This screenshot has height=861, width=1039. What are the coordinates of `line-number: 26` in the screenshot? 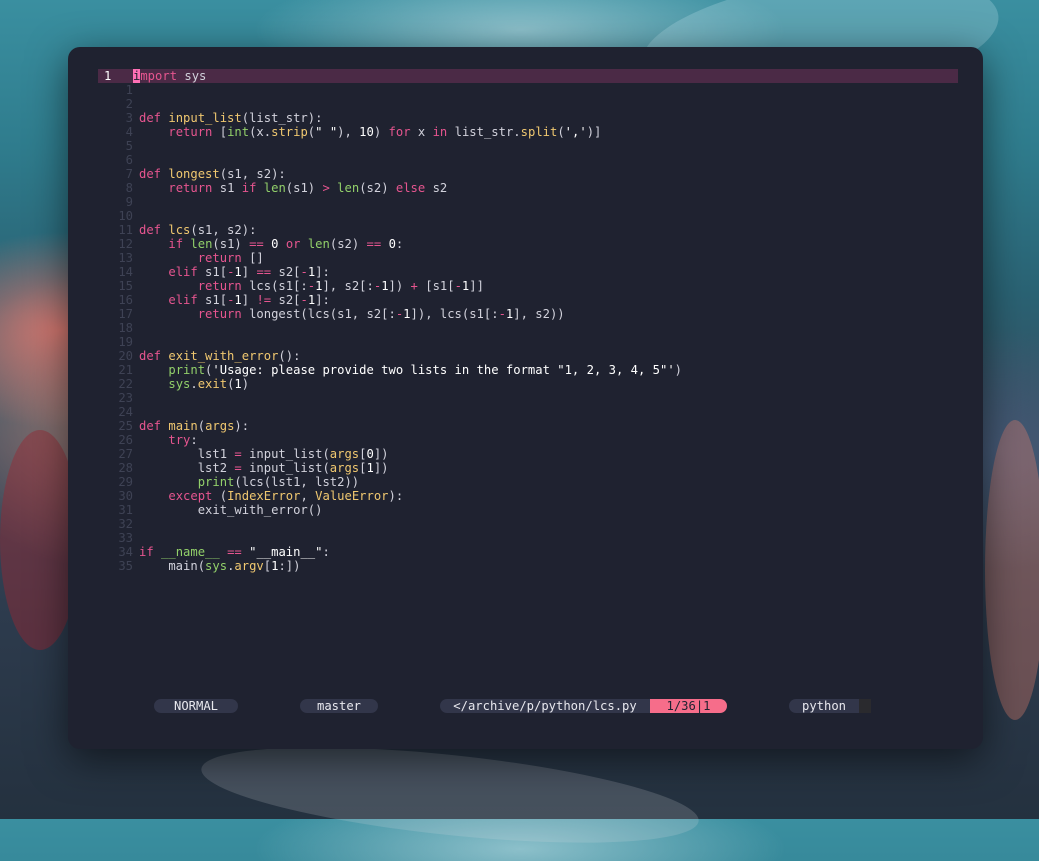 It's located at (125, 440).